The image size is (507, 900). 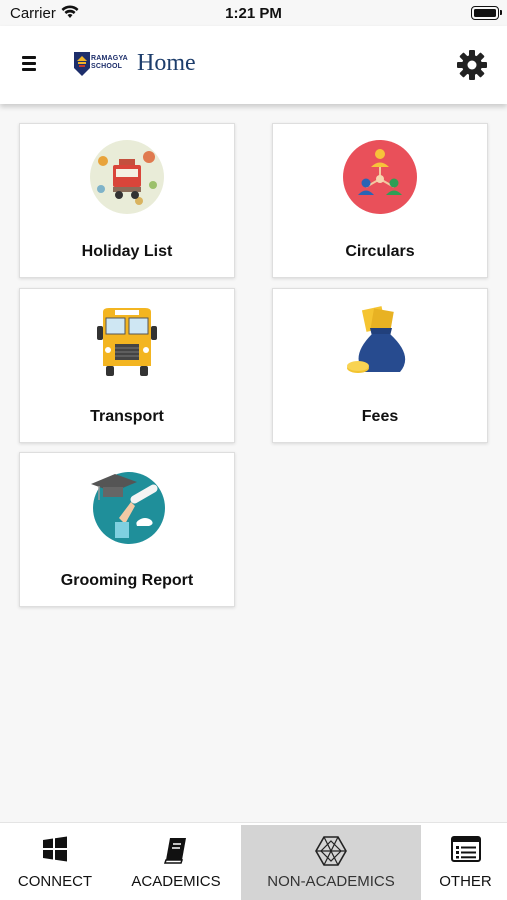 I want to click on tab-other: OTHER, so click(x=465, y=861).